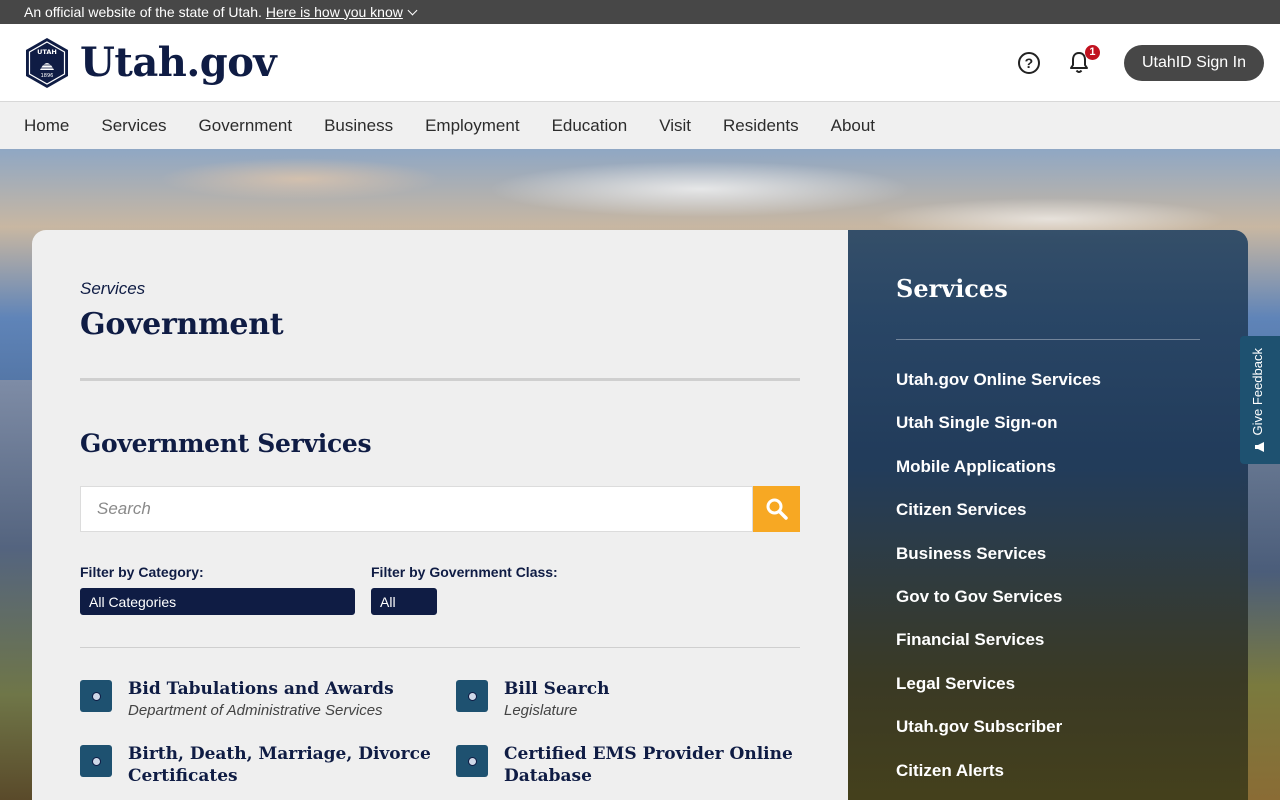 This screenshot has width=1280, height=800. Describe the element at coordinates (178, 62) in the screenshot. I see `site-logo-text: Utah.gov` at that location.